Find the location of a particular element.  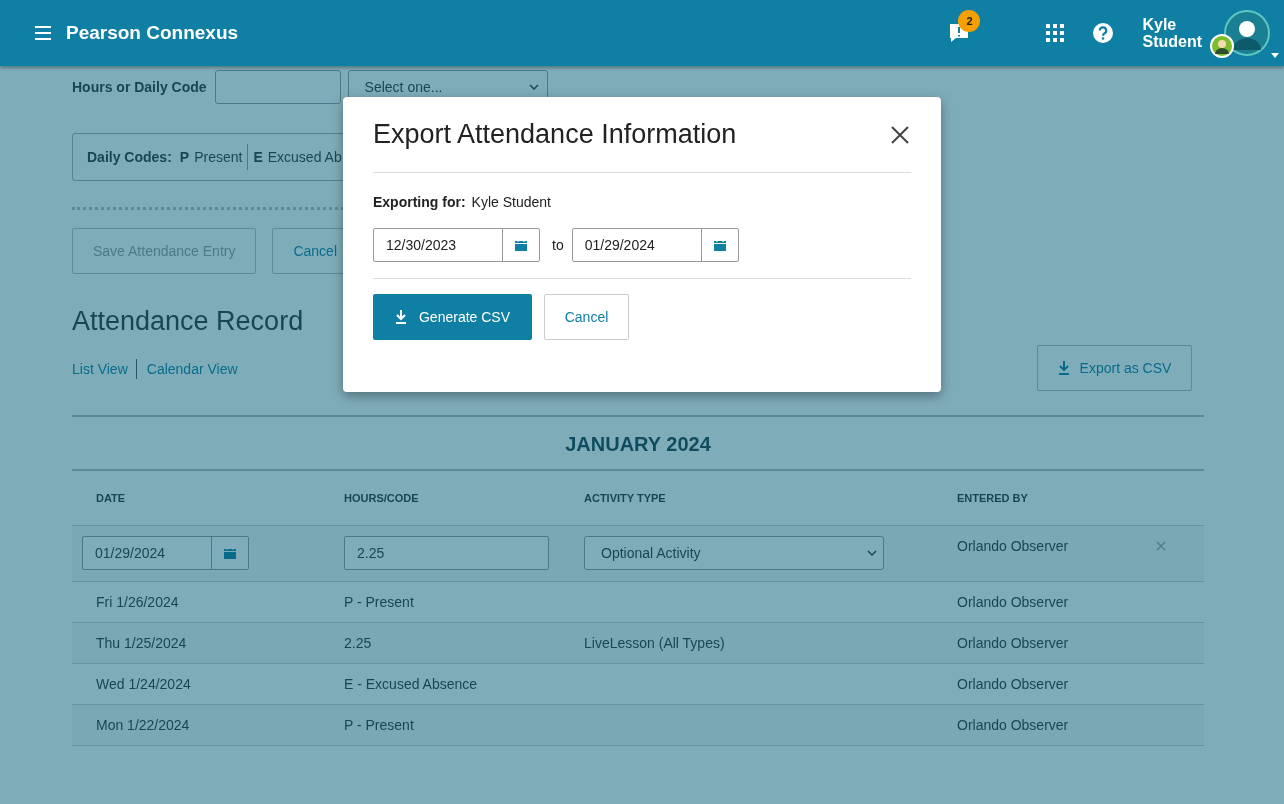

table-cell: Thu 1/25/2024 is located at coordinates (141, 643).